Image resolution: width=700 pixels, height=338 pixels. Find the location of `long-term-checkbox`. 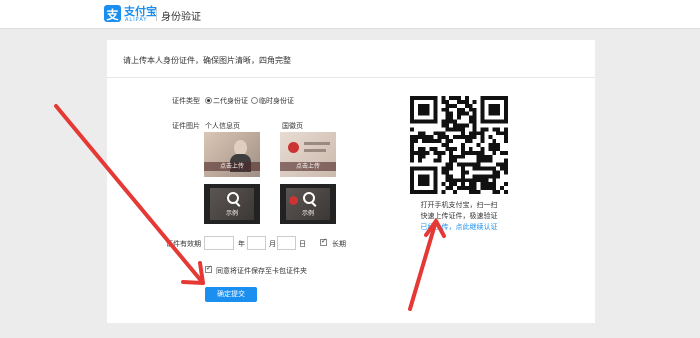

long-term-checkbox is located at coordinates (323, 241).